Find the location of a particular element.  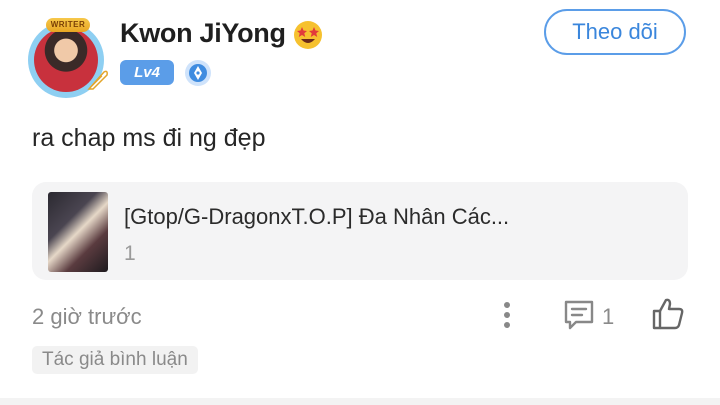

comment-time: 2 giờ trước is located at coordinates (87, 316).